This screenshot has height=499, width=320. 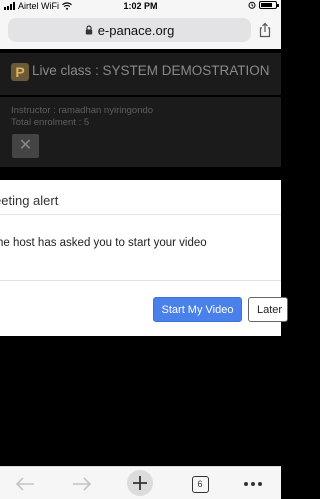 What do you see at coordinates (140, 214) in the screenshot?
I see `dialog-header-divider` at bounding box center [140, 214].